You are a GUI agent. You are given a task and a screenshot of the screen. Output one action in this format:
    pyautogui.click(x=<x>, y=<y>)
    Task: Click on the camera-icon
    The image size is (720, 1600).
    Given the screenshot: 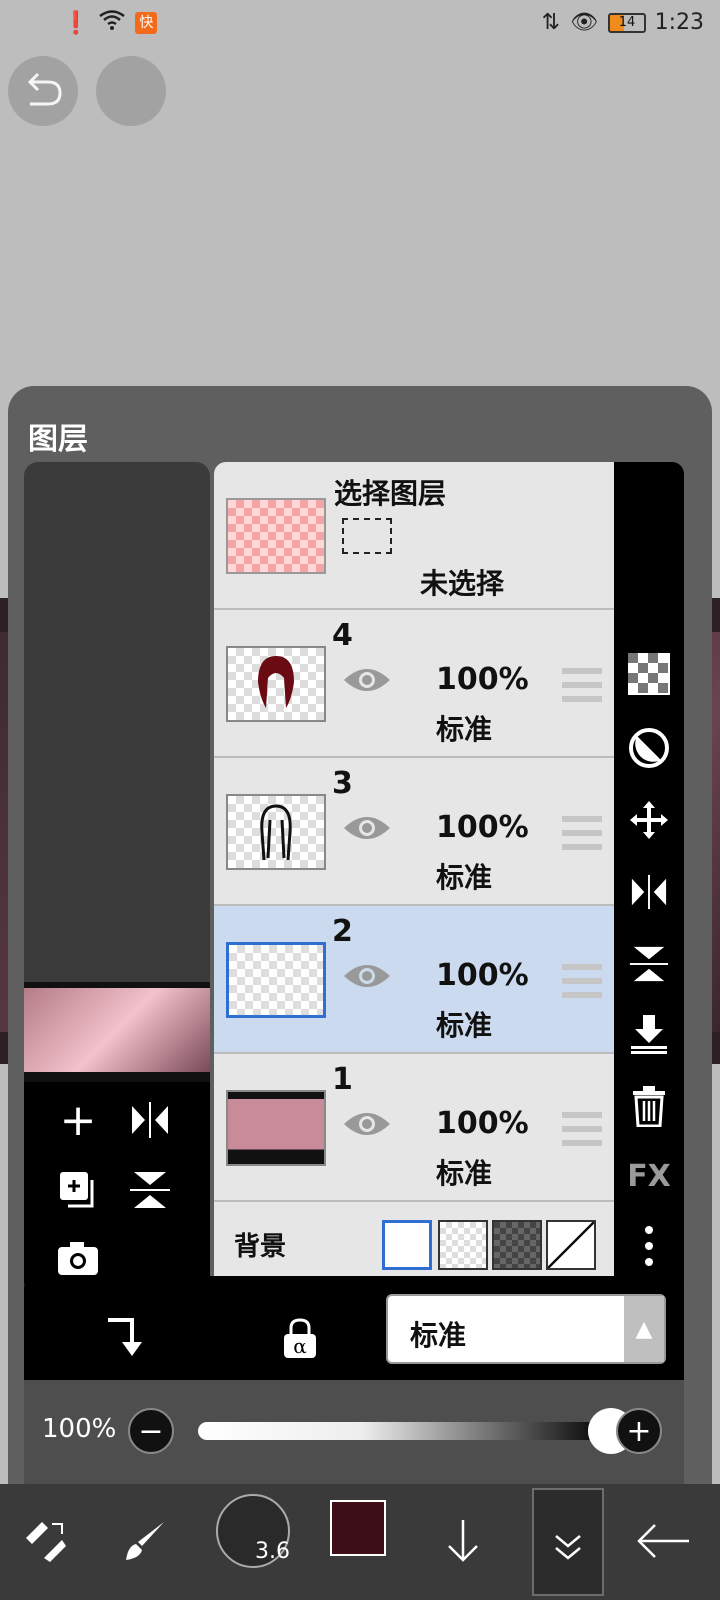 What is the action you would take?
    pyautogui.click(x=78, y=1258)
    